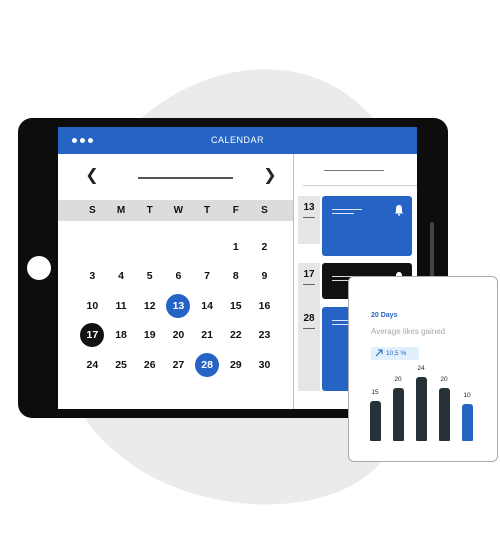  What do you see at coordinates (309, 274) in the screenshot?
I see `event-date-number: 17` at bounding box center [309, 274].